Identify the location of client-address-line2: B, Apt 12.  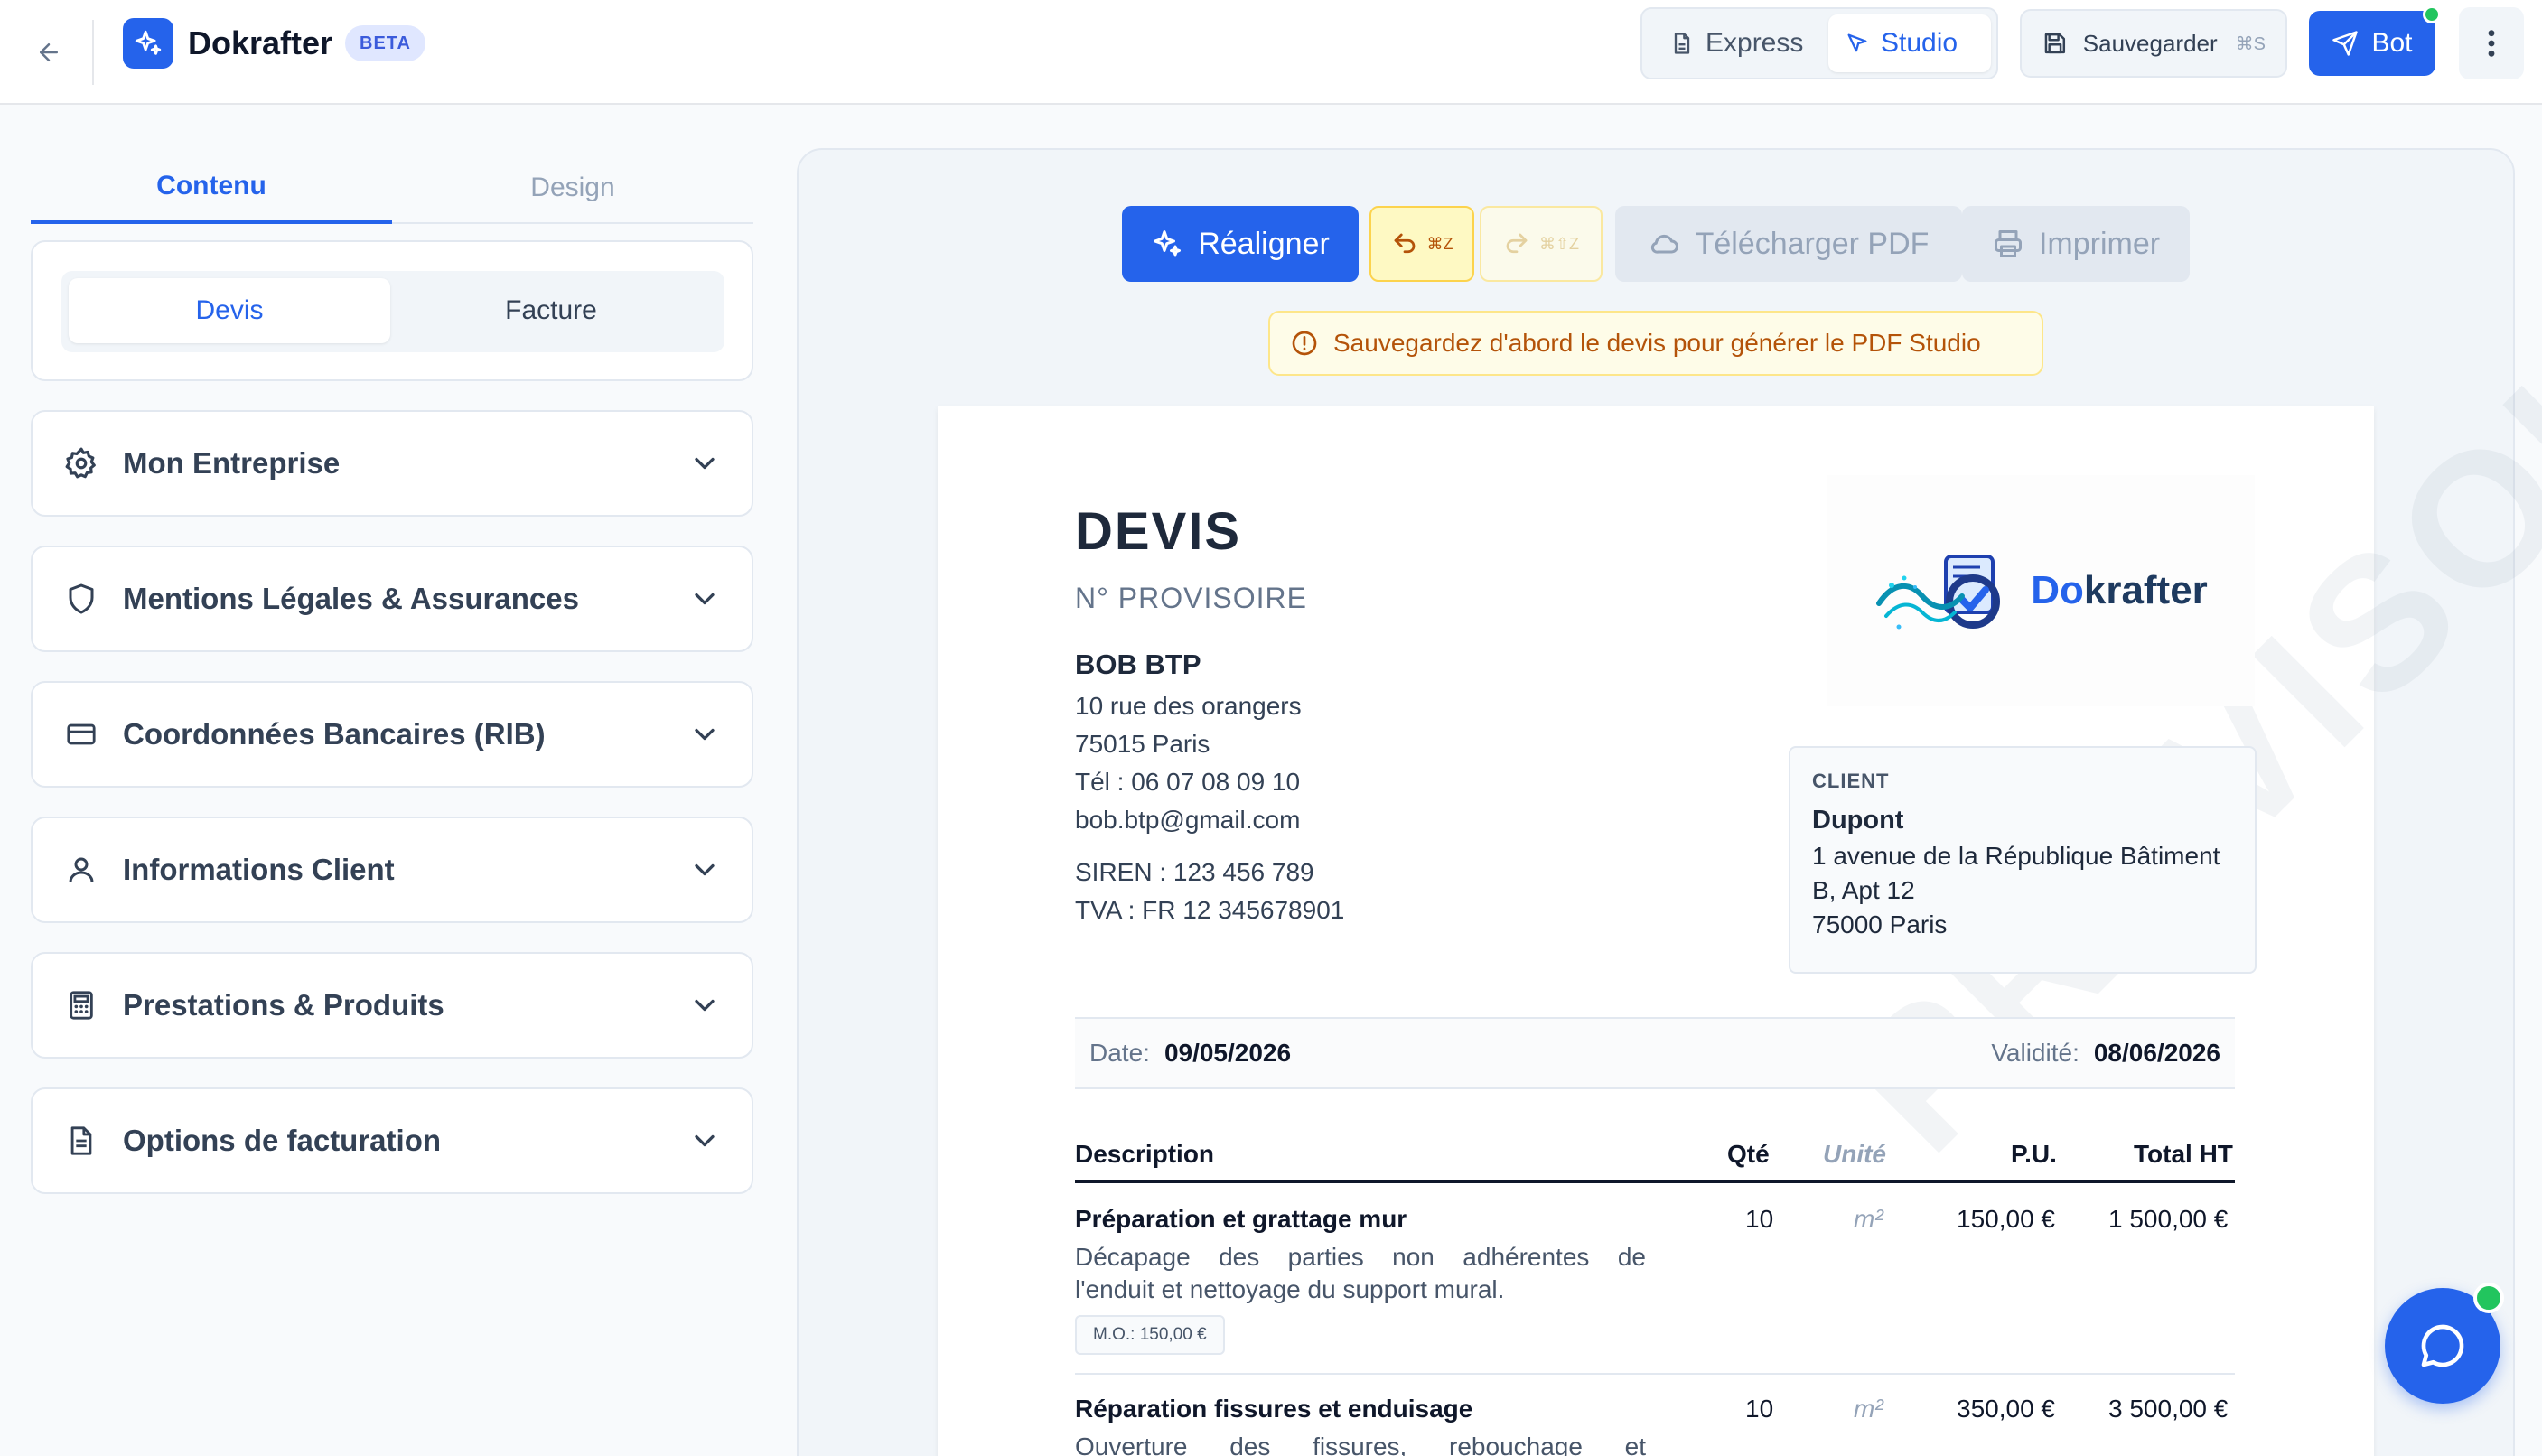
(1864, 890).